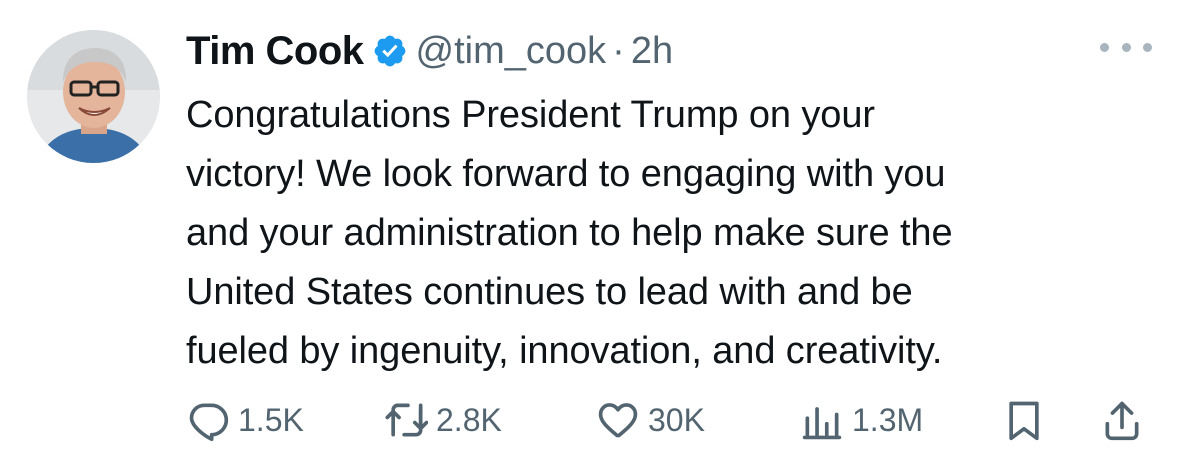  I want to click on retweet-button: 2.8K, so click(443, 420).